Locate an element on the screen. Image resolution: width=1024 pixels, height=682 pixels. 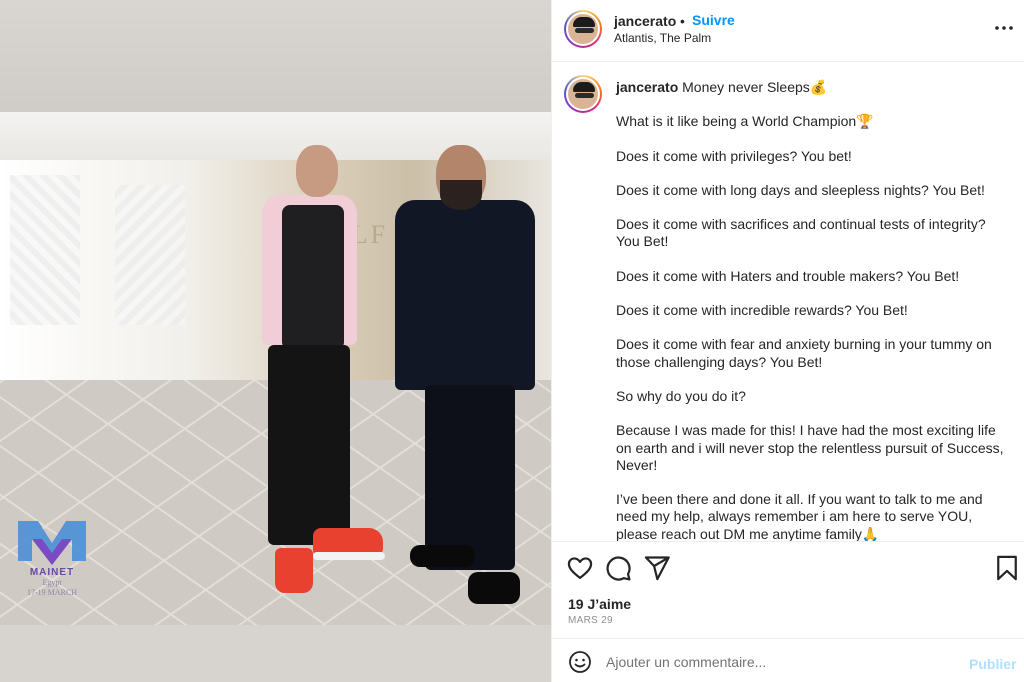
caption-line: So why do you do it? is located at coordinates (681, 395).